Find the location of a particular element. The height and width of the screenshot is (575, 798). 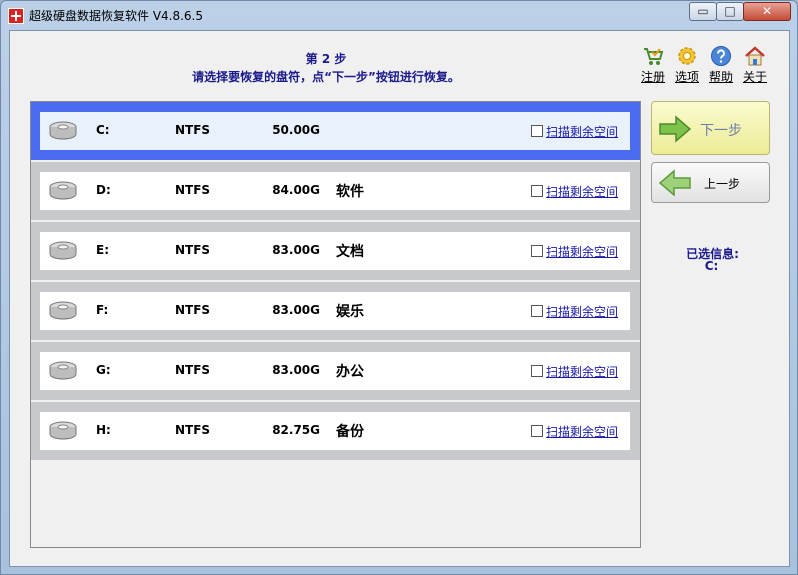

prev-step-label: 上一步 is located at coordinates (722, 184).